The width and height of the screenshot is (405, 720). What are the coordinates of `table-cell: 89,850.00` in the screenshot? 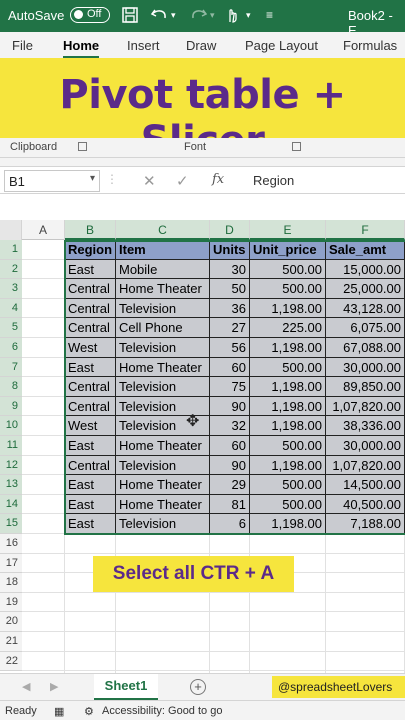 It's located at (365, 387).